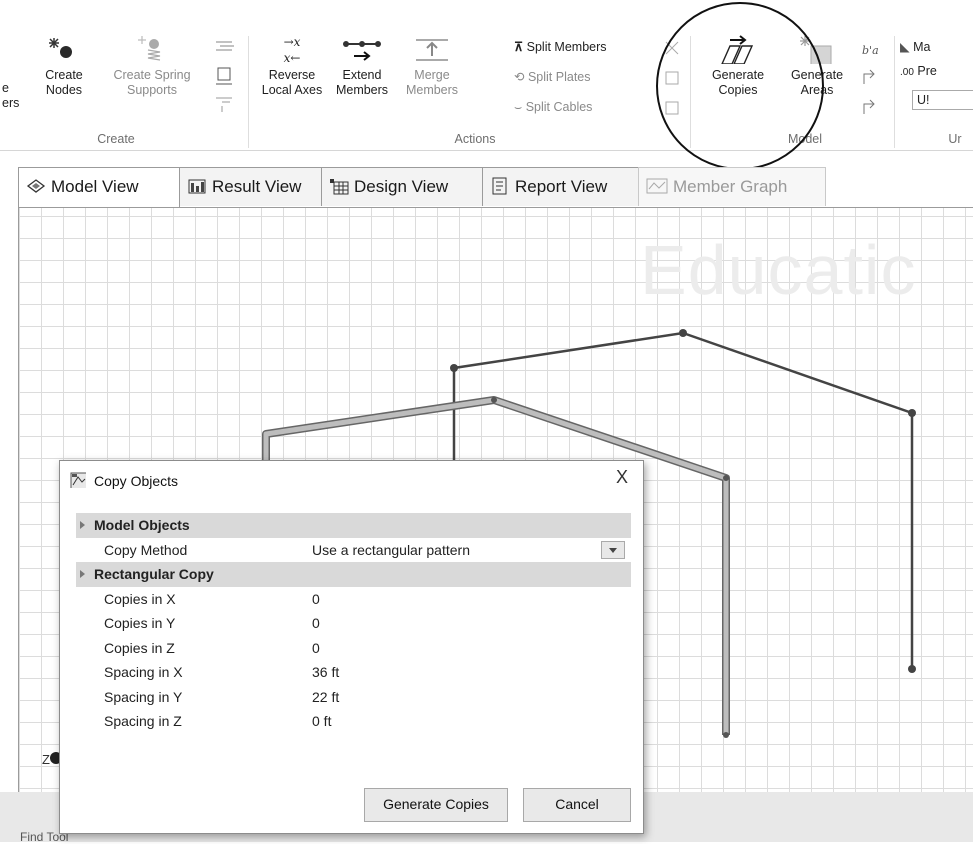  Describe the element at coordinates (325, 672) in the screenshot. I see `spacing-x-field: 36 ft` at that location.